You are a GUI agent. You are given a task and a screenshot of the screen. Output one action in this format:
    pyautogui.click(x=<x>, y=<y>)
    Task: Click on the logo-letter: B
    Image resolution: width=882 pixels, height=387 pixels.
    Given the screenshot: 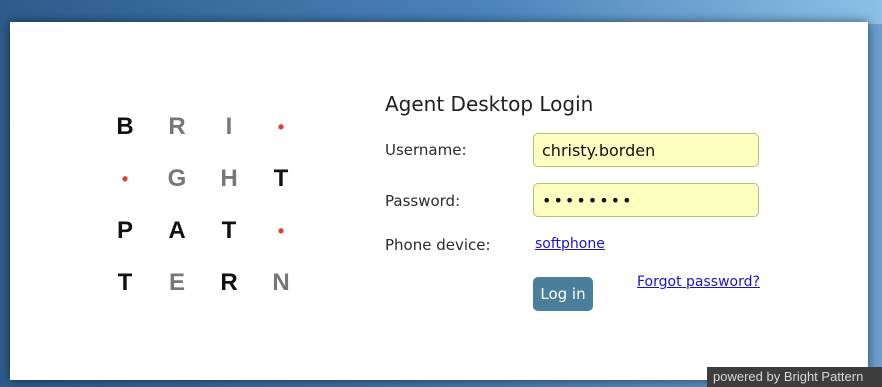 What is the action you would take?
    pyautogui.click(x=125, y=126)
    